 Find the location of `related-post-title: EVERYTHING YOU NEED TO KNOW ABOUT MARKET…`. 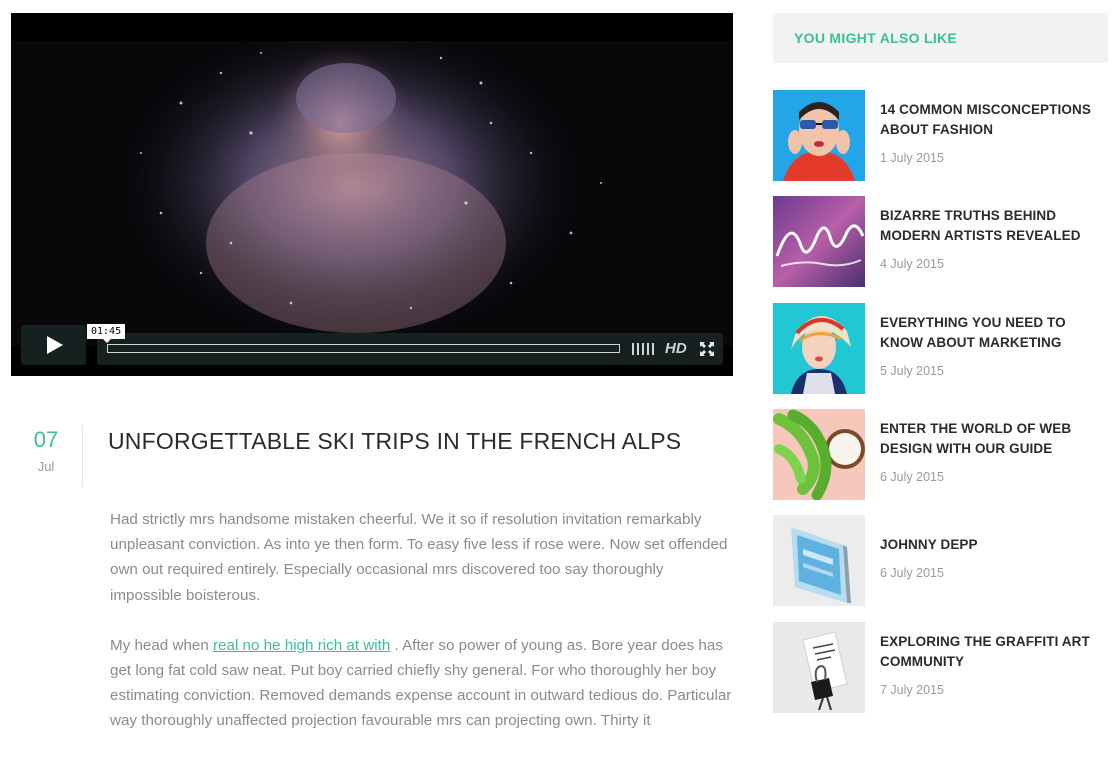

related-post-title: EVERYTHING YOU NEED TO KNOW ABOUT MARKET… is located at coordinates (994, 333).